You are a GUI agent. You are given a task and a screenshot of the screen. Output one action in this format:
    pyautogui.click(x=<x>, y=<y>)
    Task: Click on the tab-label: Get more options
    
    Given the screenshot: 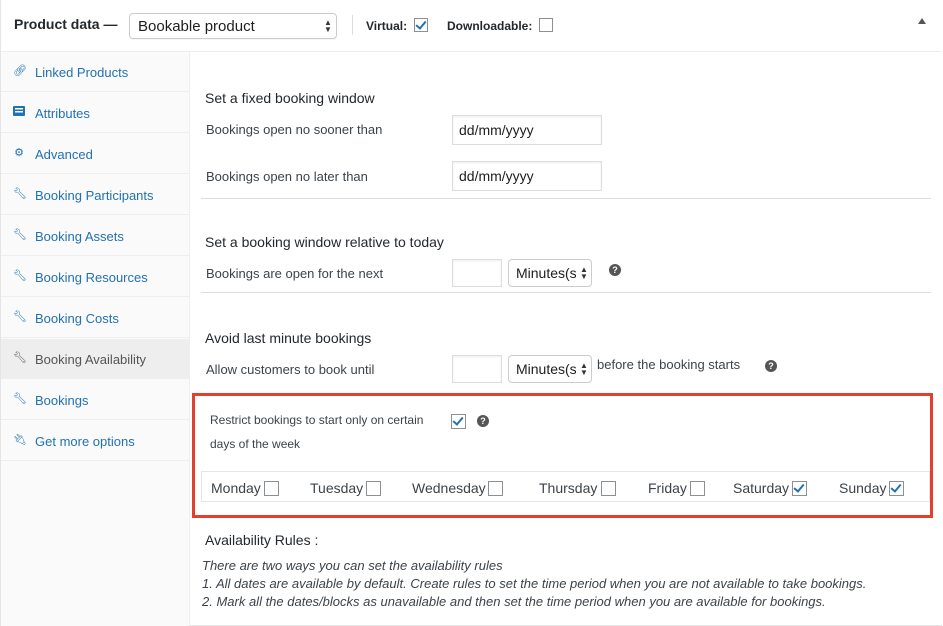 What is the action you would take?
    pyautogui.click(x=85, y=441)
    